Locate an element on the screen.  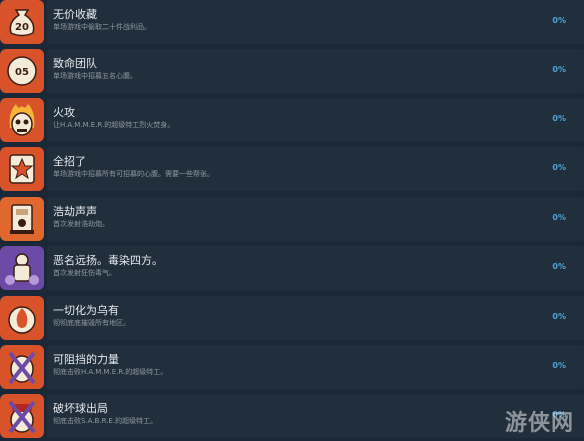
achievement-description: 首次发射浩劫炮。 is located at coordinates (81, 224).